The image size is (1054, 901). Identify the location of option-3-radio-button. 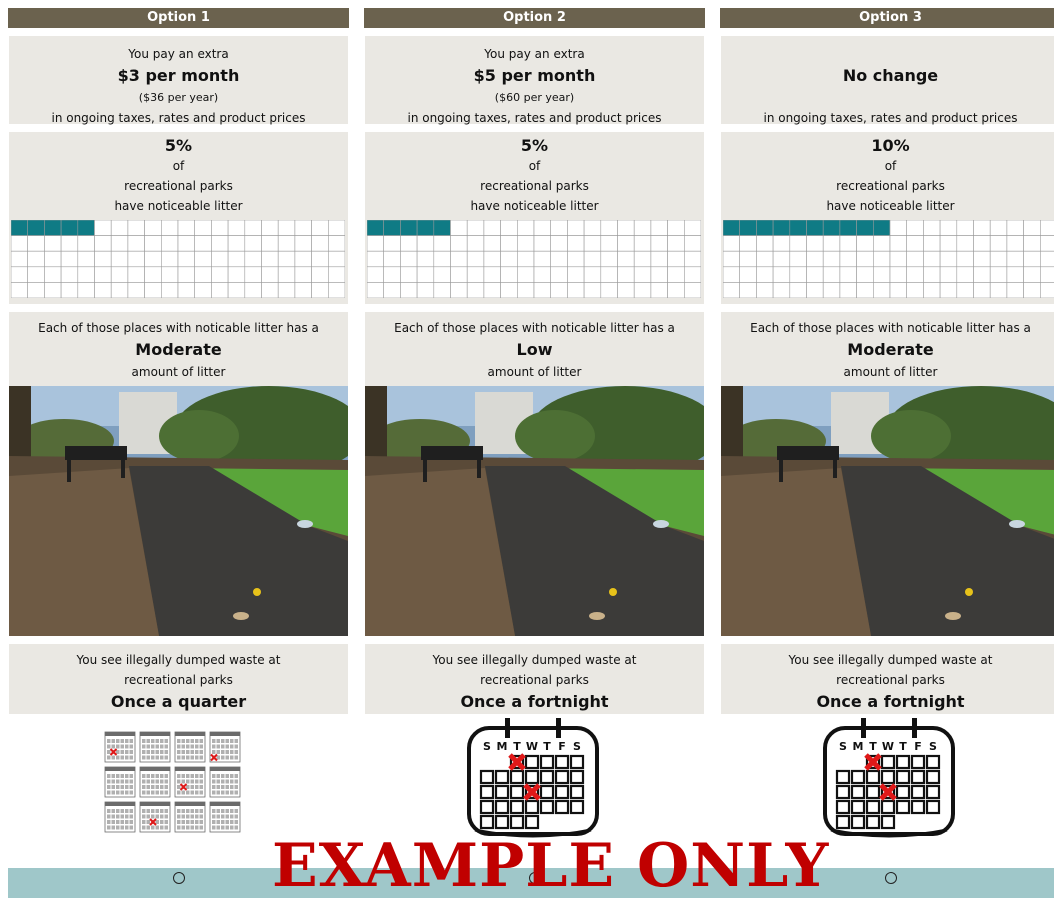
(891, 878).